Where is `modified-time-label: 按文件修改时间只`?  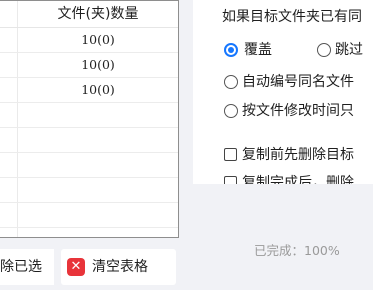
modified-time-label: 按文件修改时间只 is located at coordinates (298, 111).